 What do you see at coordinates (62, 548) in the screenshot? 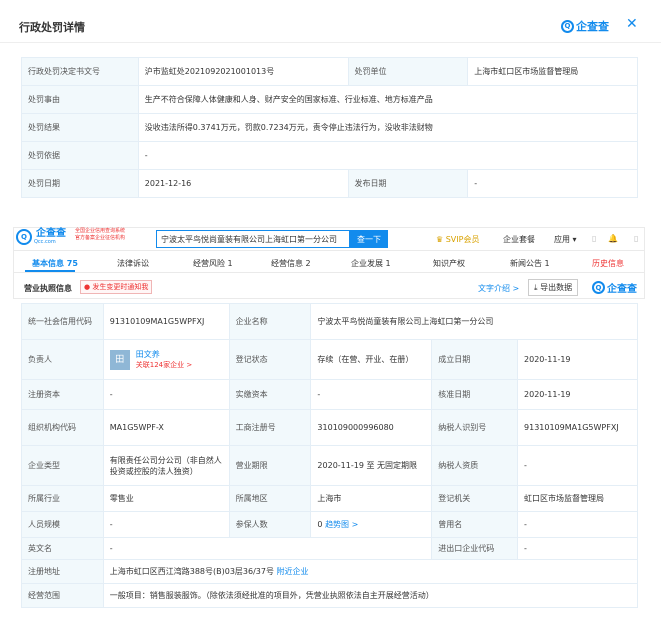
I see `label-english-name: 英文名` at bounding box center [62, 548].